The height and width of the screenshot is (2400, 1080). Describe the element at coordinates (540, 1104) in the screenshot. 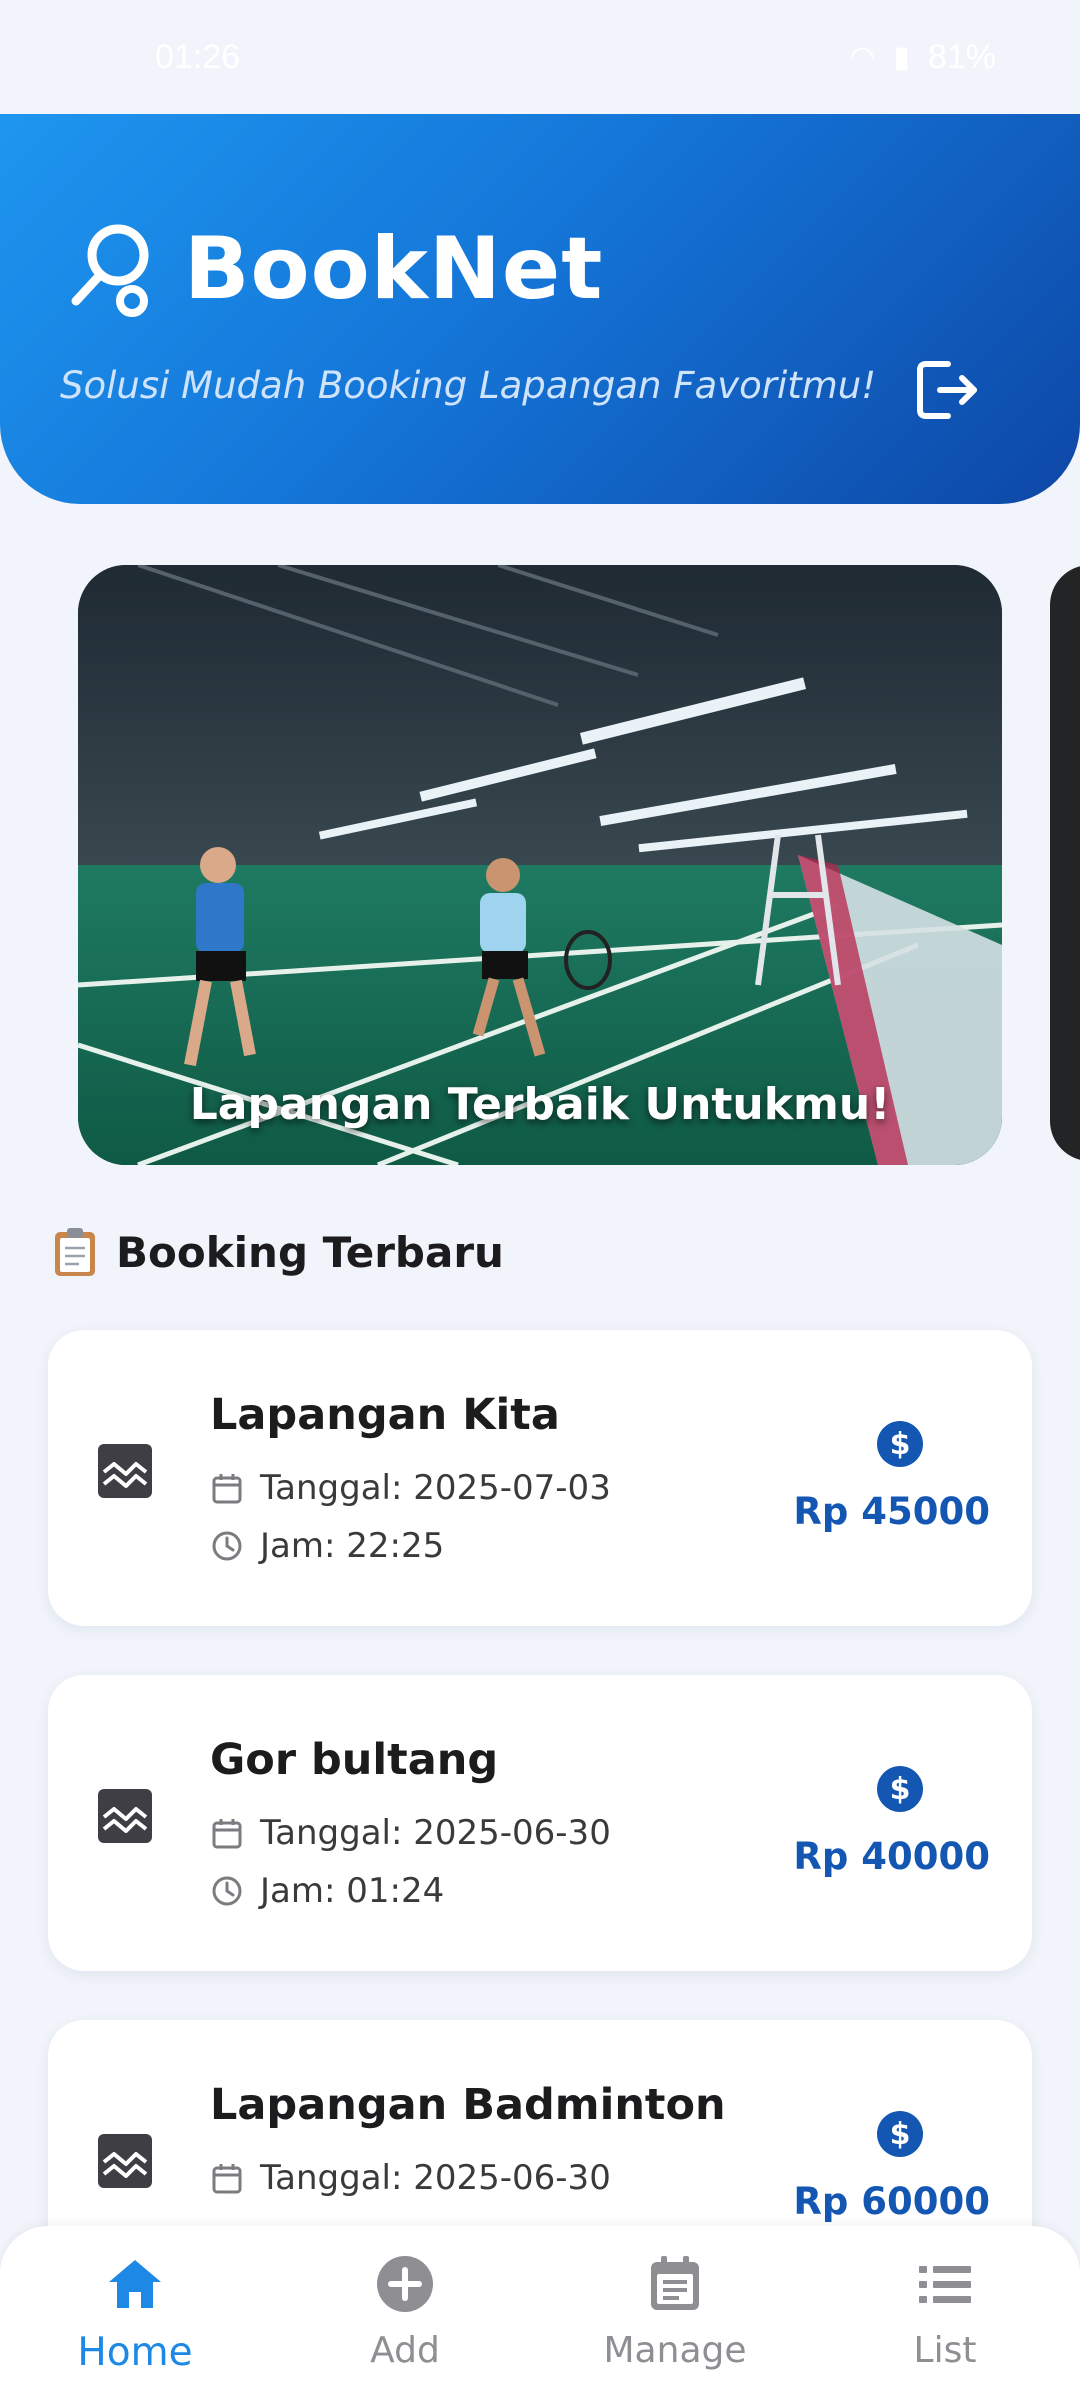

I see `banner-caption: Lapangan Terbaik Untukmu!` at that location.